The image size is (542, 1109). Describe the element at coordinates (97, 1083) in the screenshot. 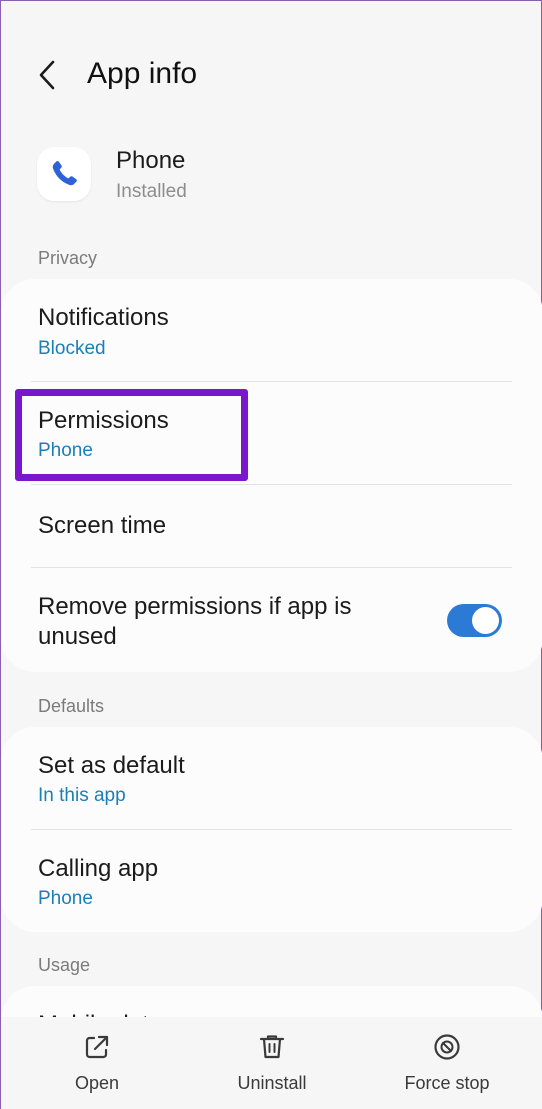

I see `open-label: Open` at that location.